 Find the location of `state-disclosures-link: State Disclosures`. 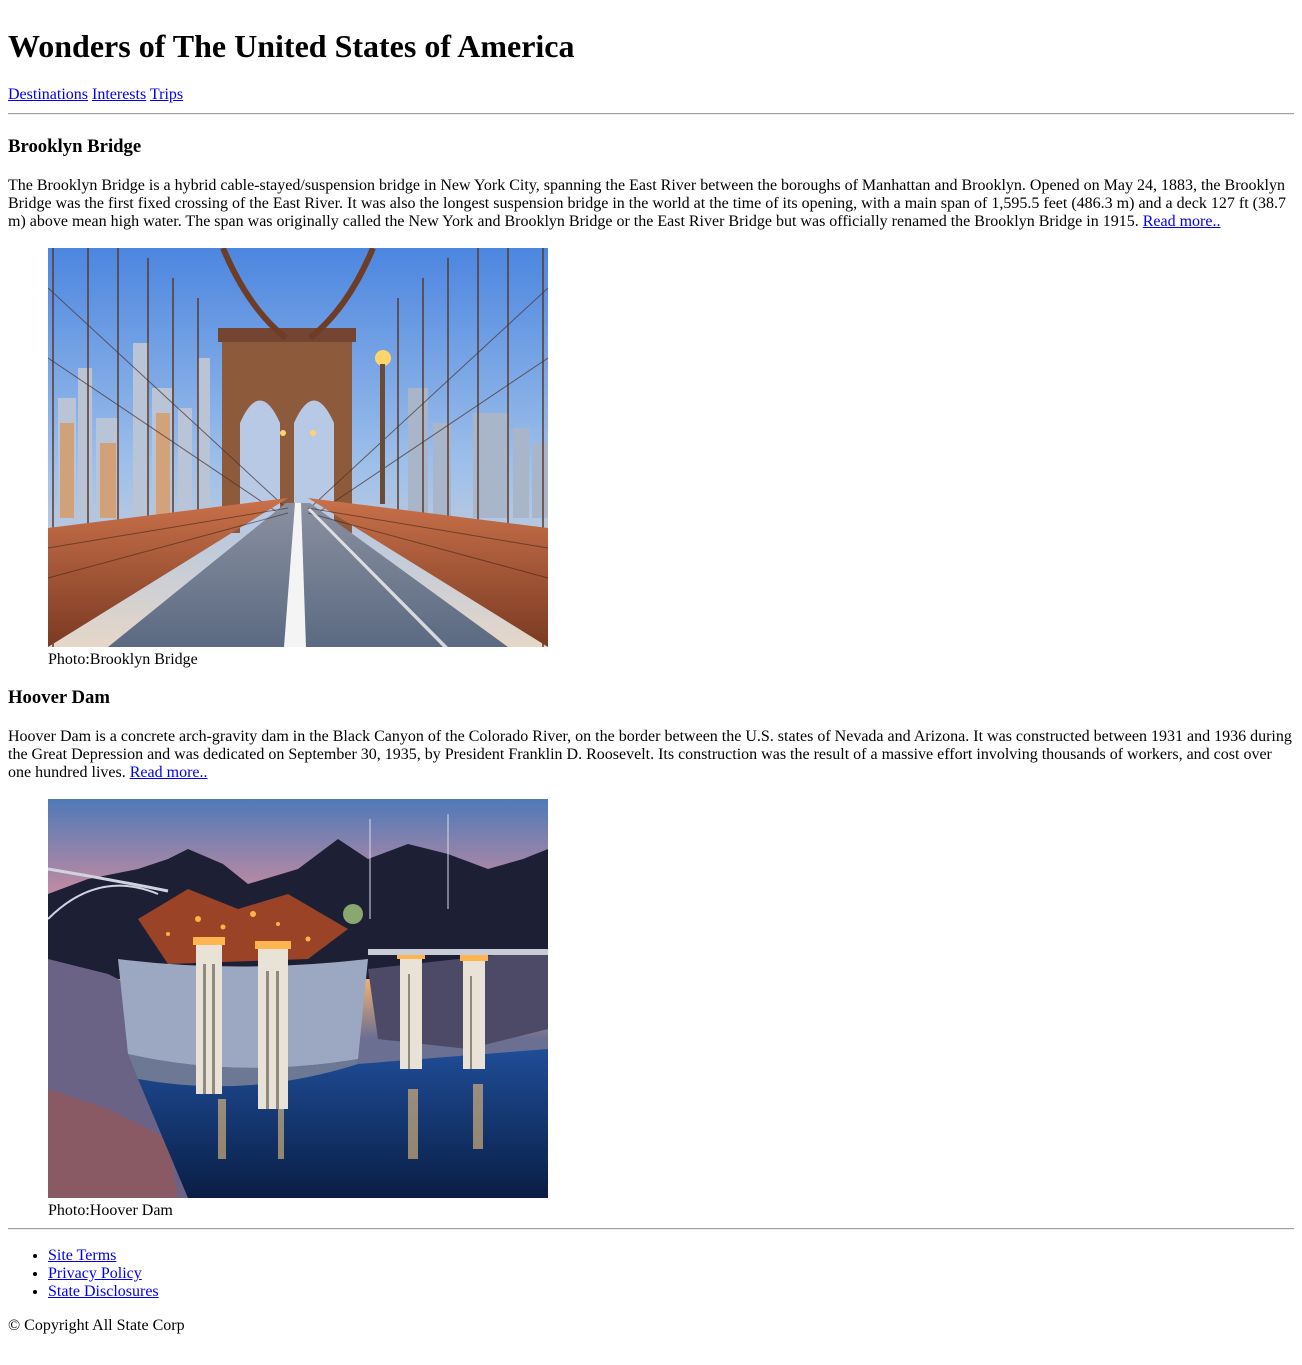

state-disclosures-link: State Disclosures is located at coordinates (103, 1291).